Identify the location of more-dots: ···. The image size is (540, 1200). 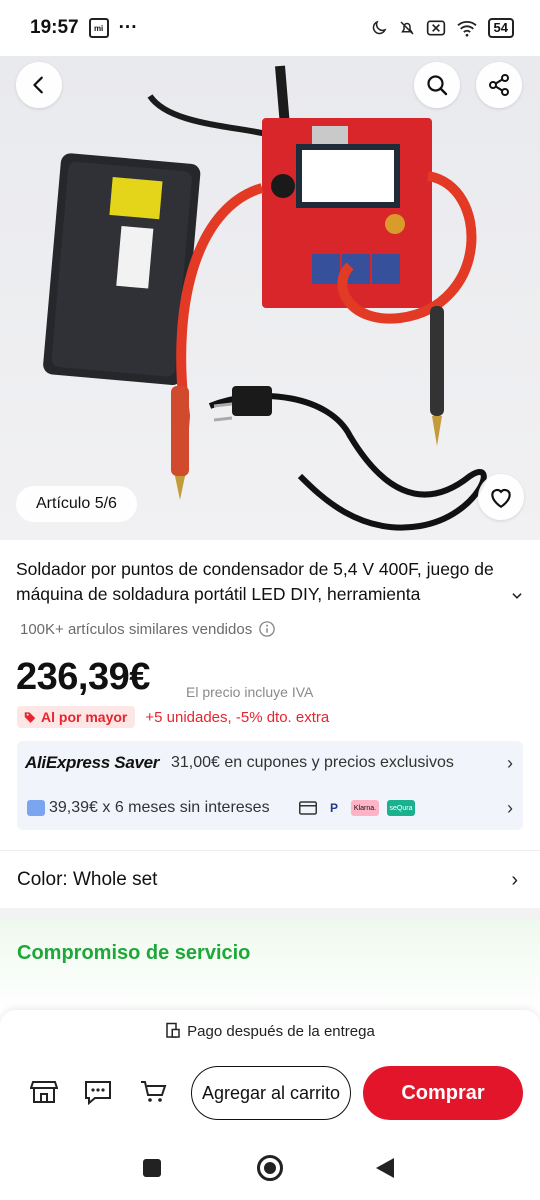
(128, 27).